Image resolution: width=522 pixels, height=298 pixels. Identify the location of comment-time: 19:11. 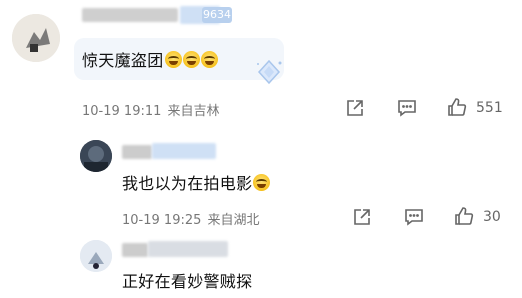
(142, 111).